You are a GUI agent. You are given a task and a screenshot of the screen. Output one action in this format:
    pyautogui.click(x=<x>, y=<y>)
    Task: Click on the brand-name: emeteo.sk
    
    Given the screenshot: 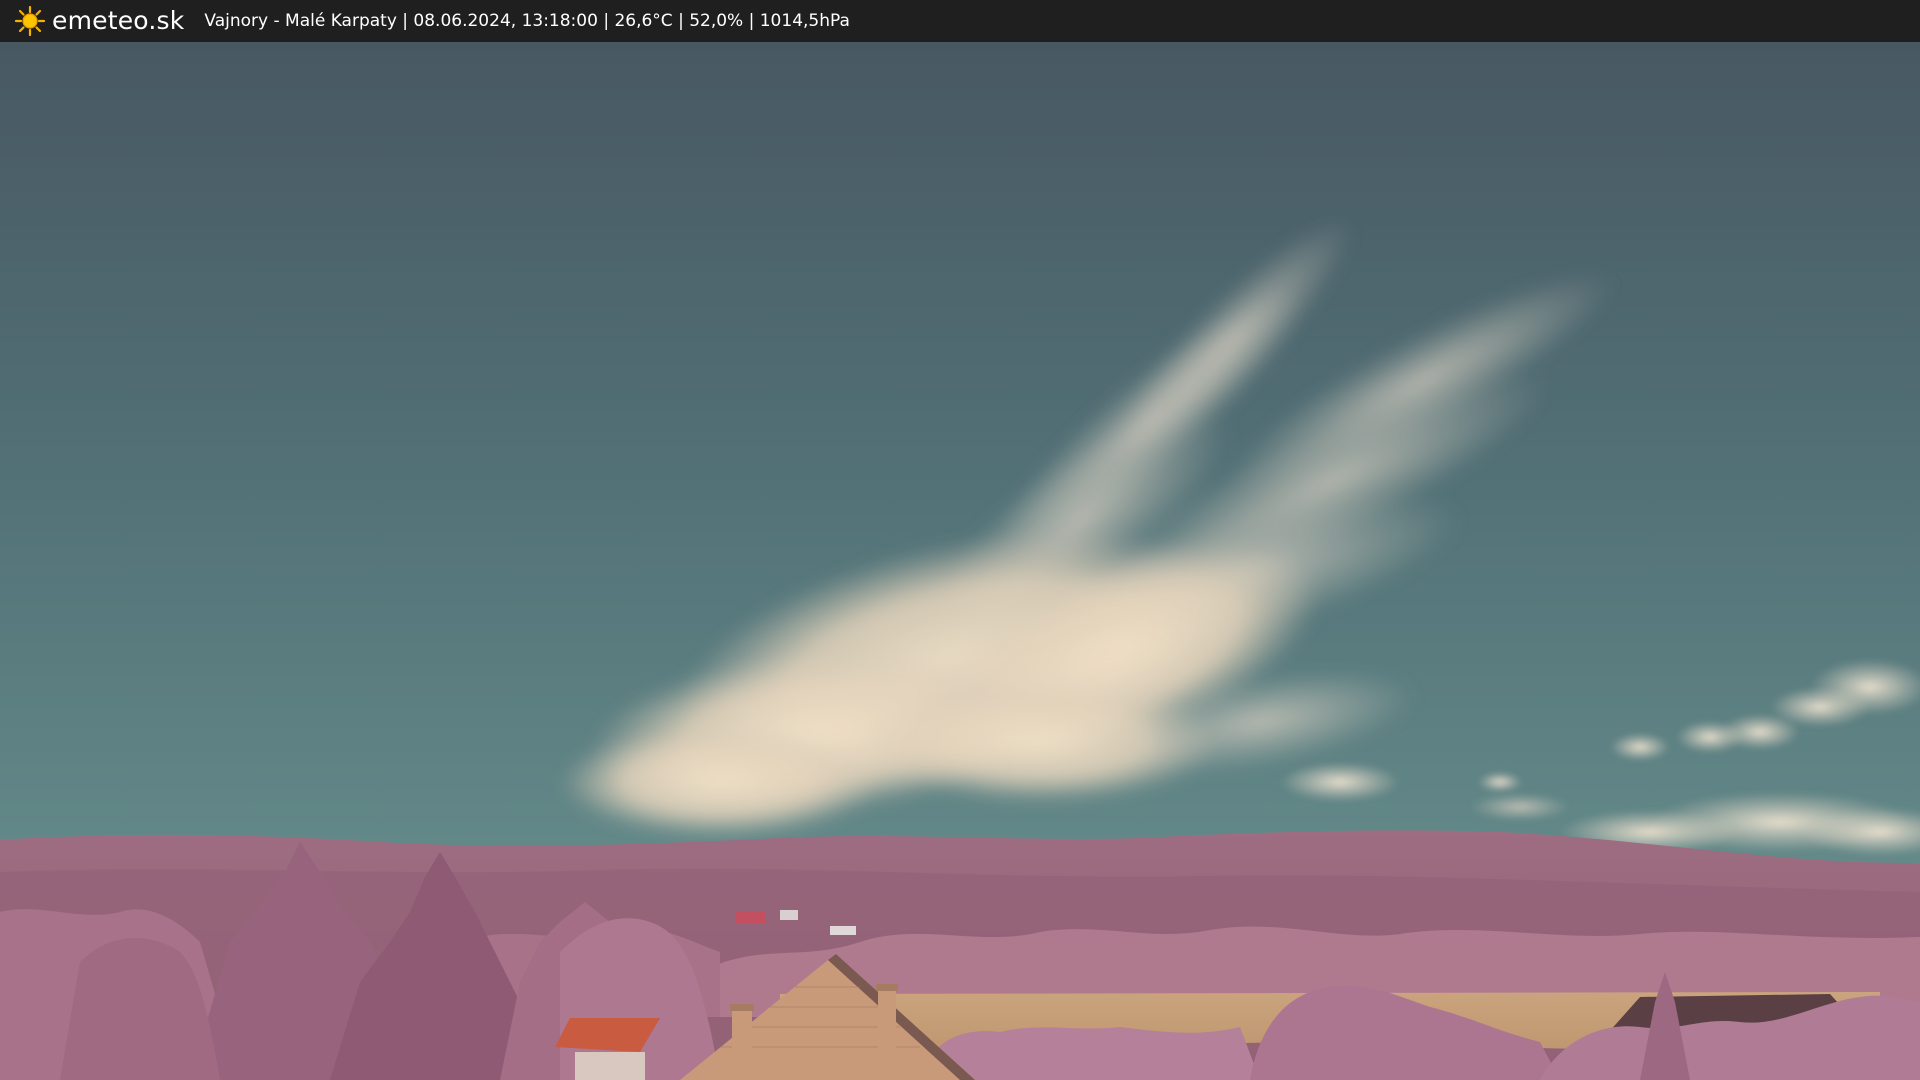 What is the action you would take?
    pyautogui.click(x=118, y=20)
    